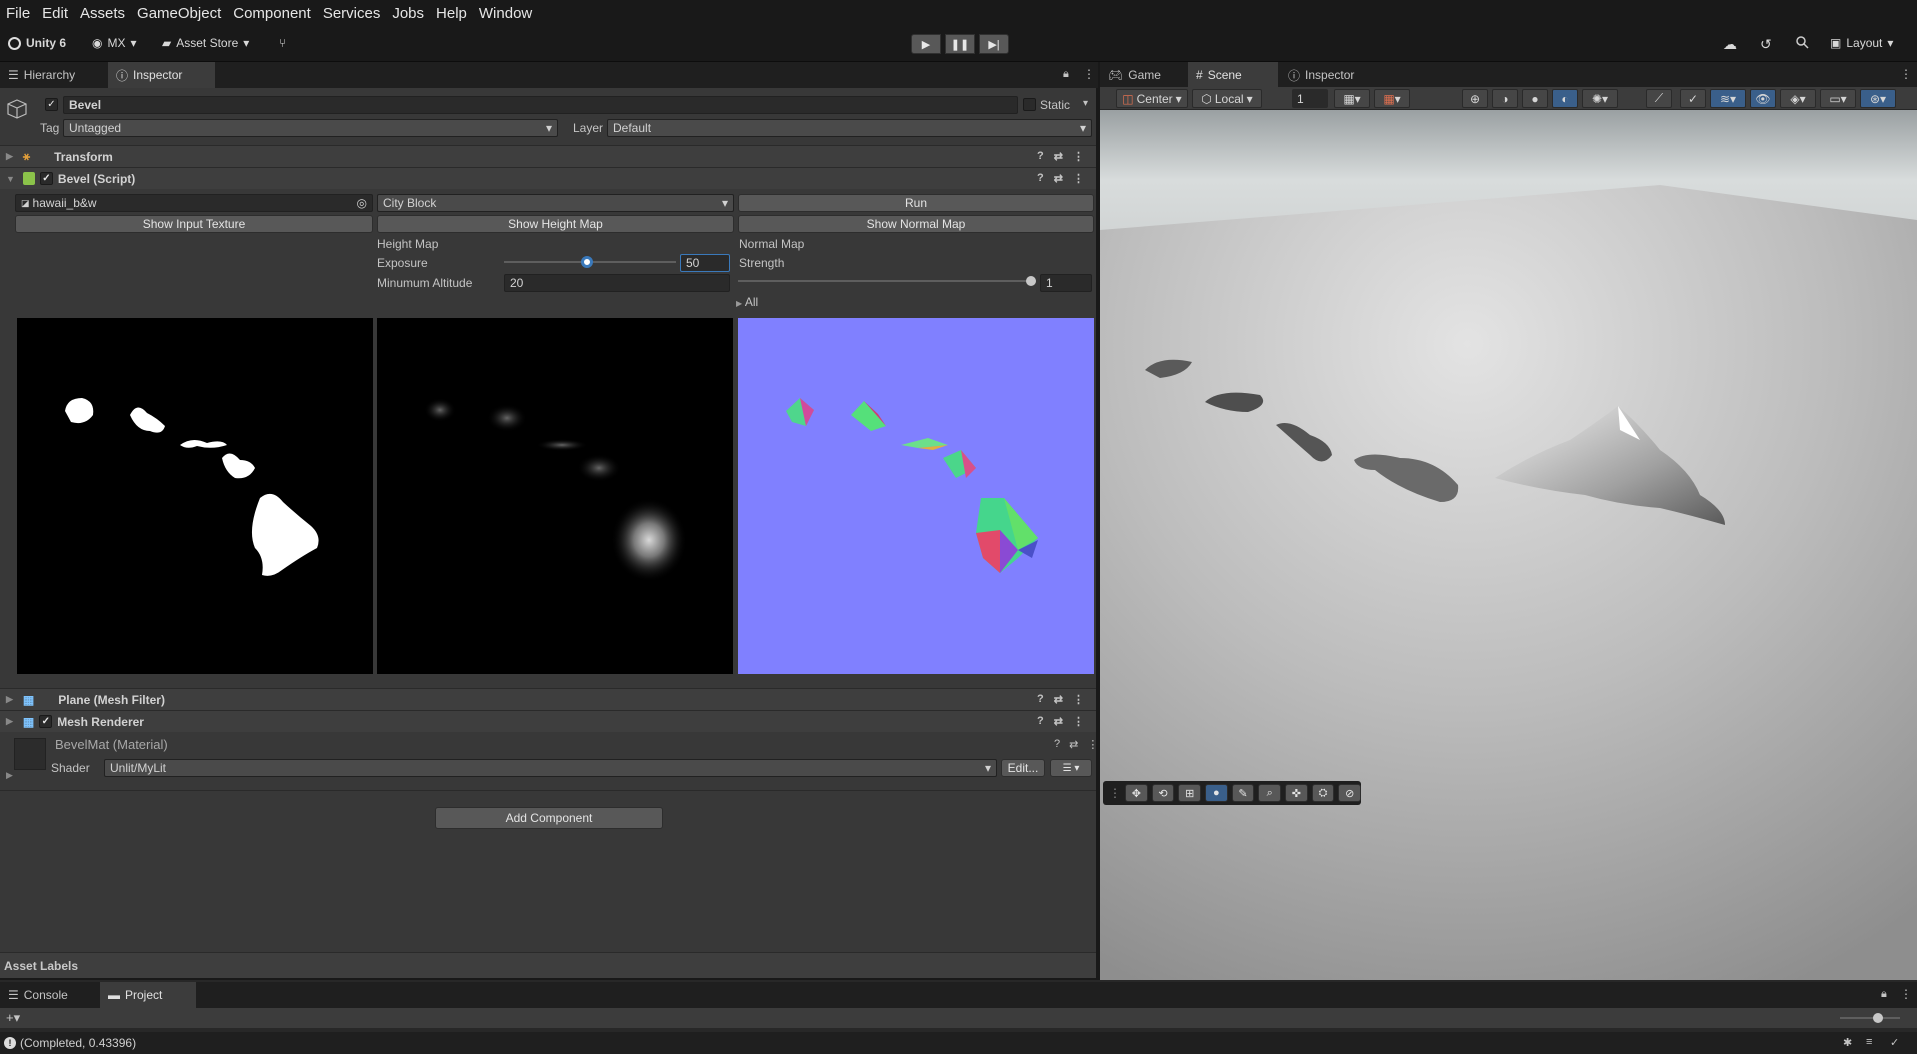 The height and width of the screenshot is (1054, 1917). What do you see at coordinates (9, 775) in the screenshot?
I see `expand-arrow-icon: ▶` at bounding box center [9, 775].